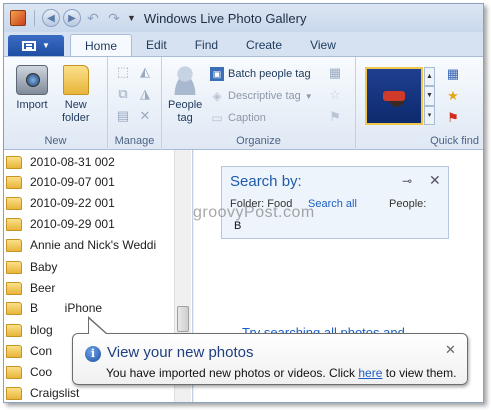 This screenshot has height=410, width=491. Describe the element at coordinates (93, 354) in the screenshot. I see `info-icon: i` at that location.